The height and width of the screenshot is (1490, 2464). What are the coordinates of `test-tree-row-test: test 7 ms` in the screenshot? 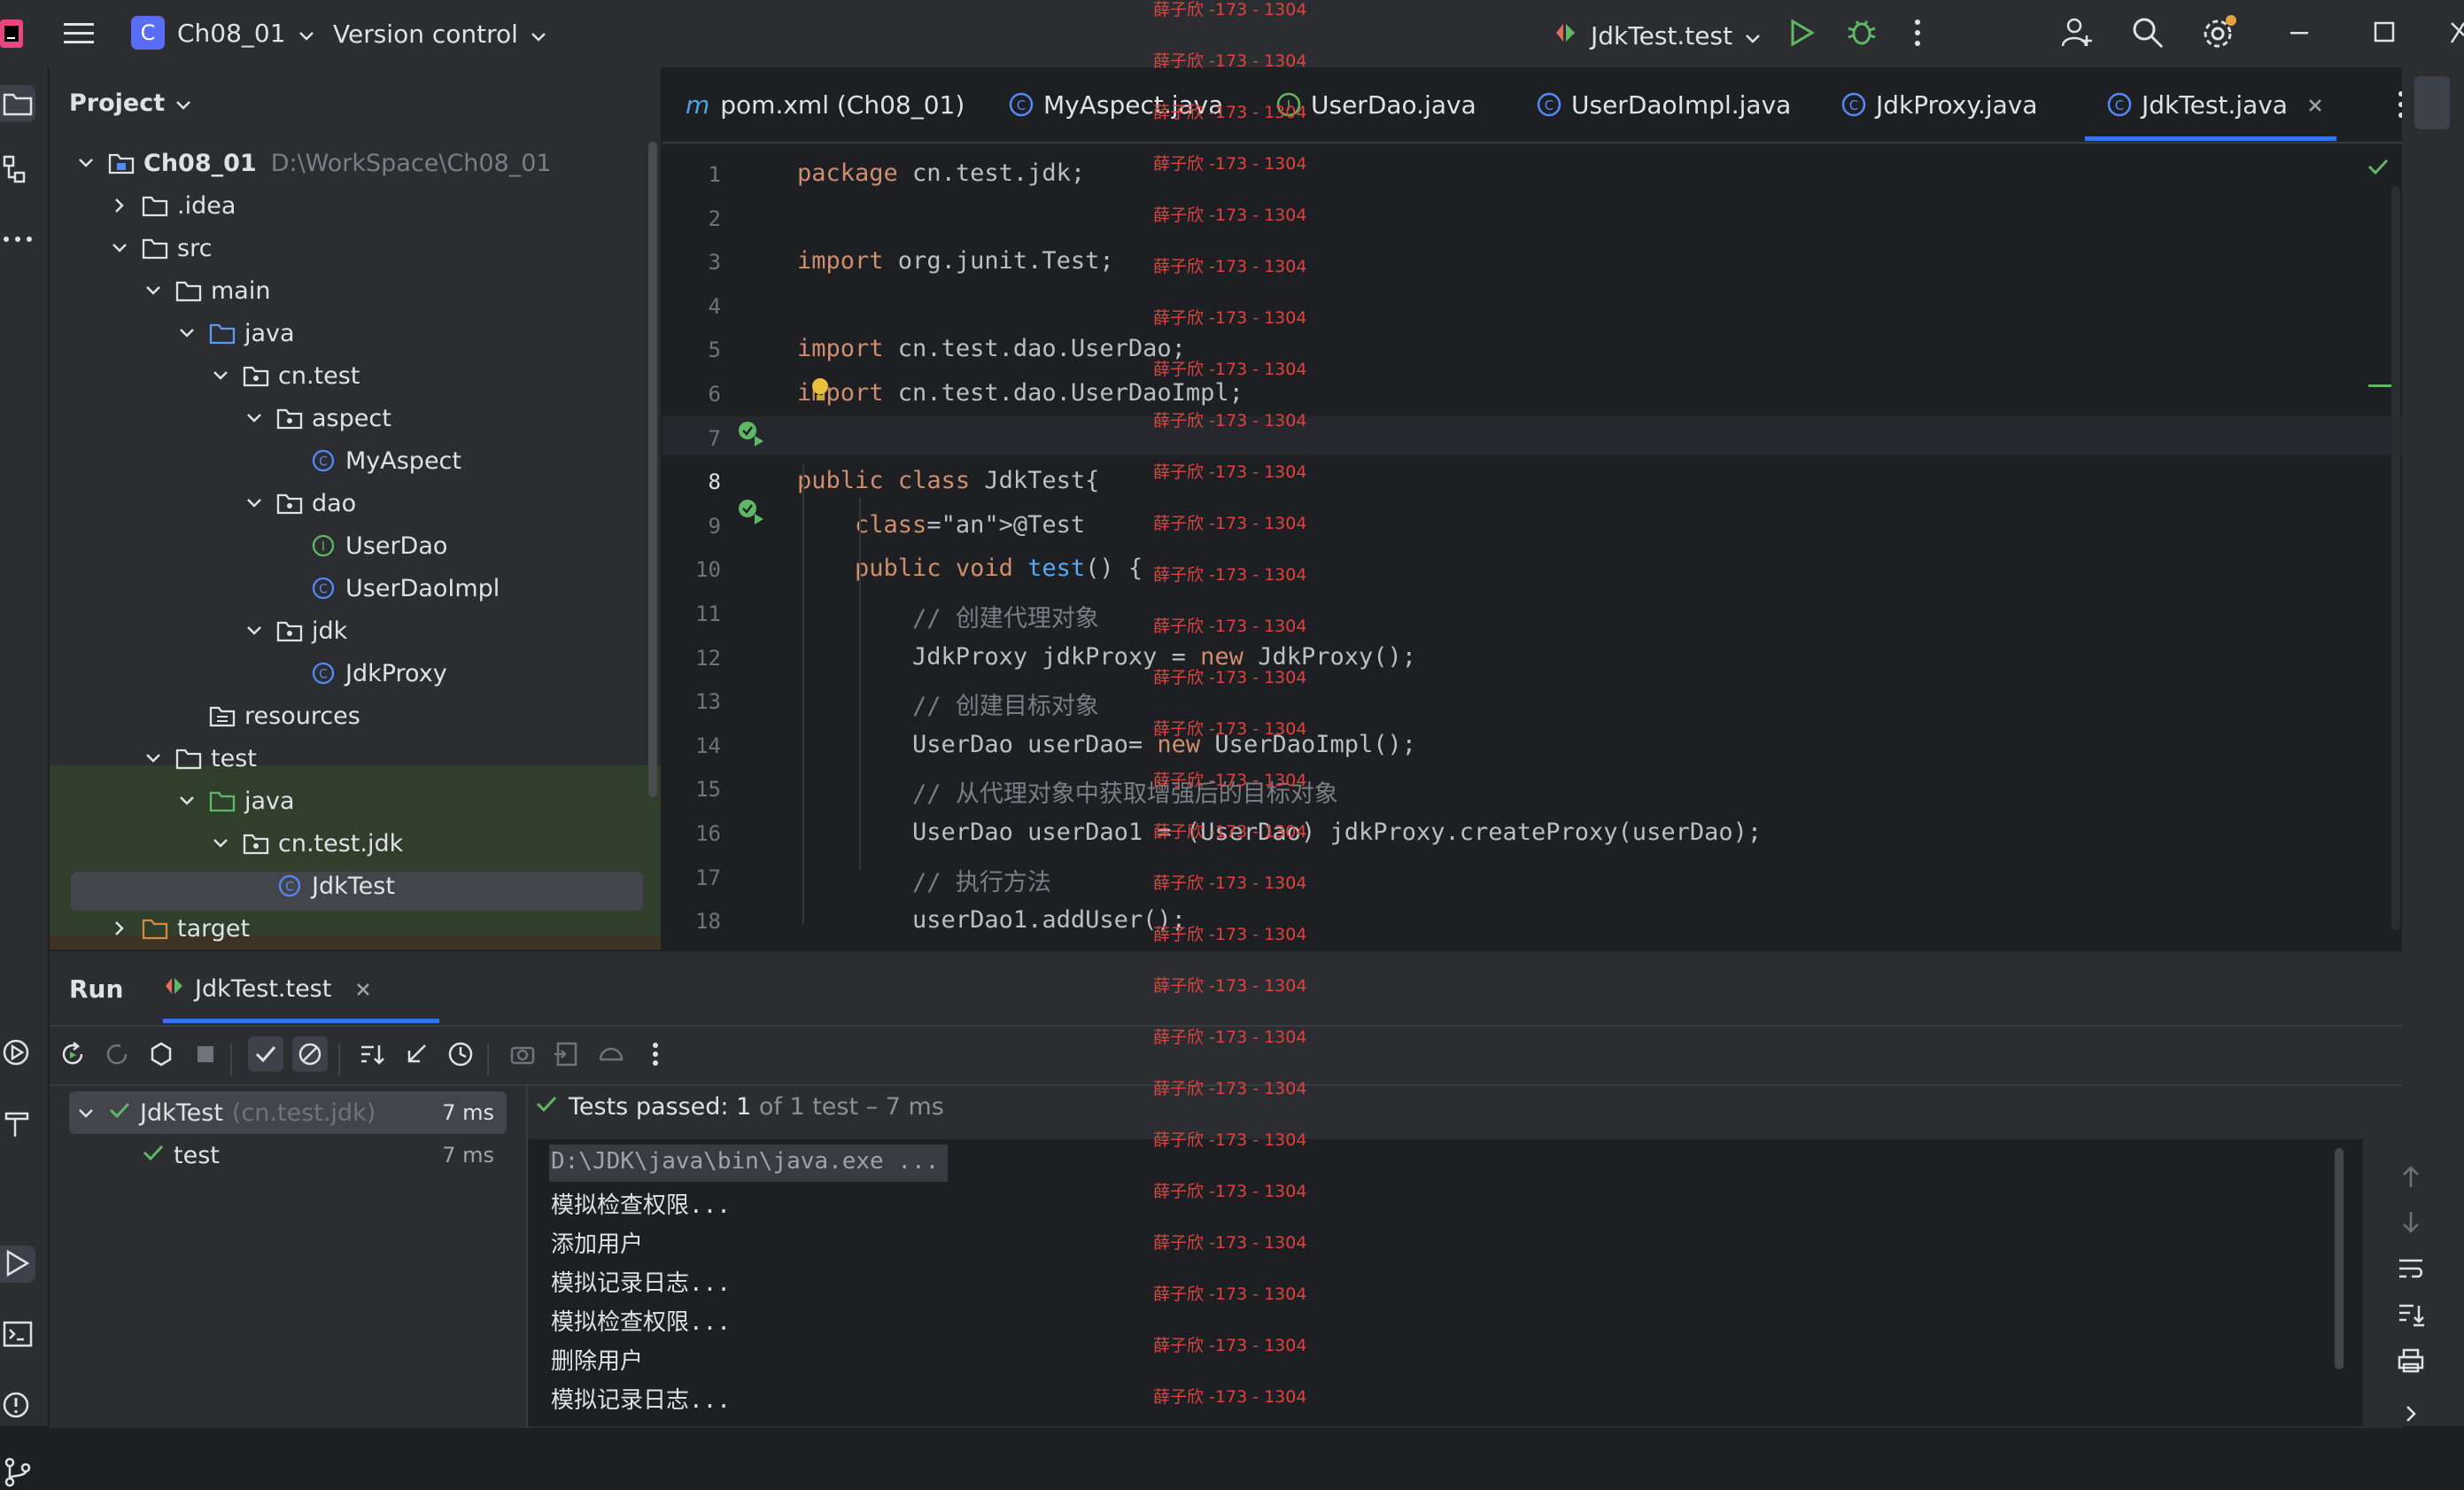 It's located at (321, 1155).